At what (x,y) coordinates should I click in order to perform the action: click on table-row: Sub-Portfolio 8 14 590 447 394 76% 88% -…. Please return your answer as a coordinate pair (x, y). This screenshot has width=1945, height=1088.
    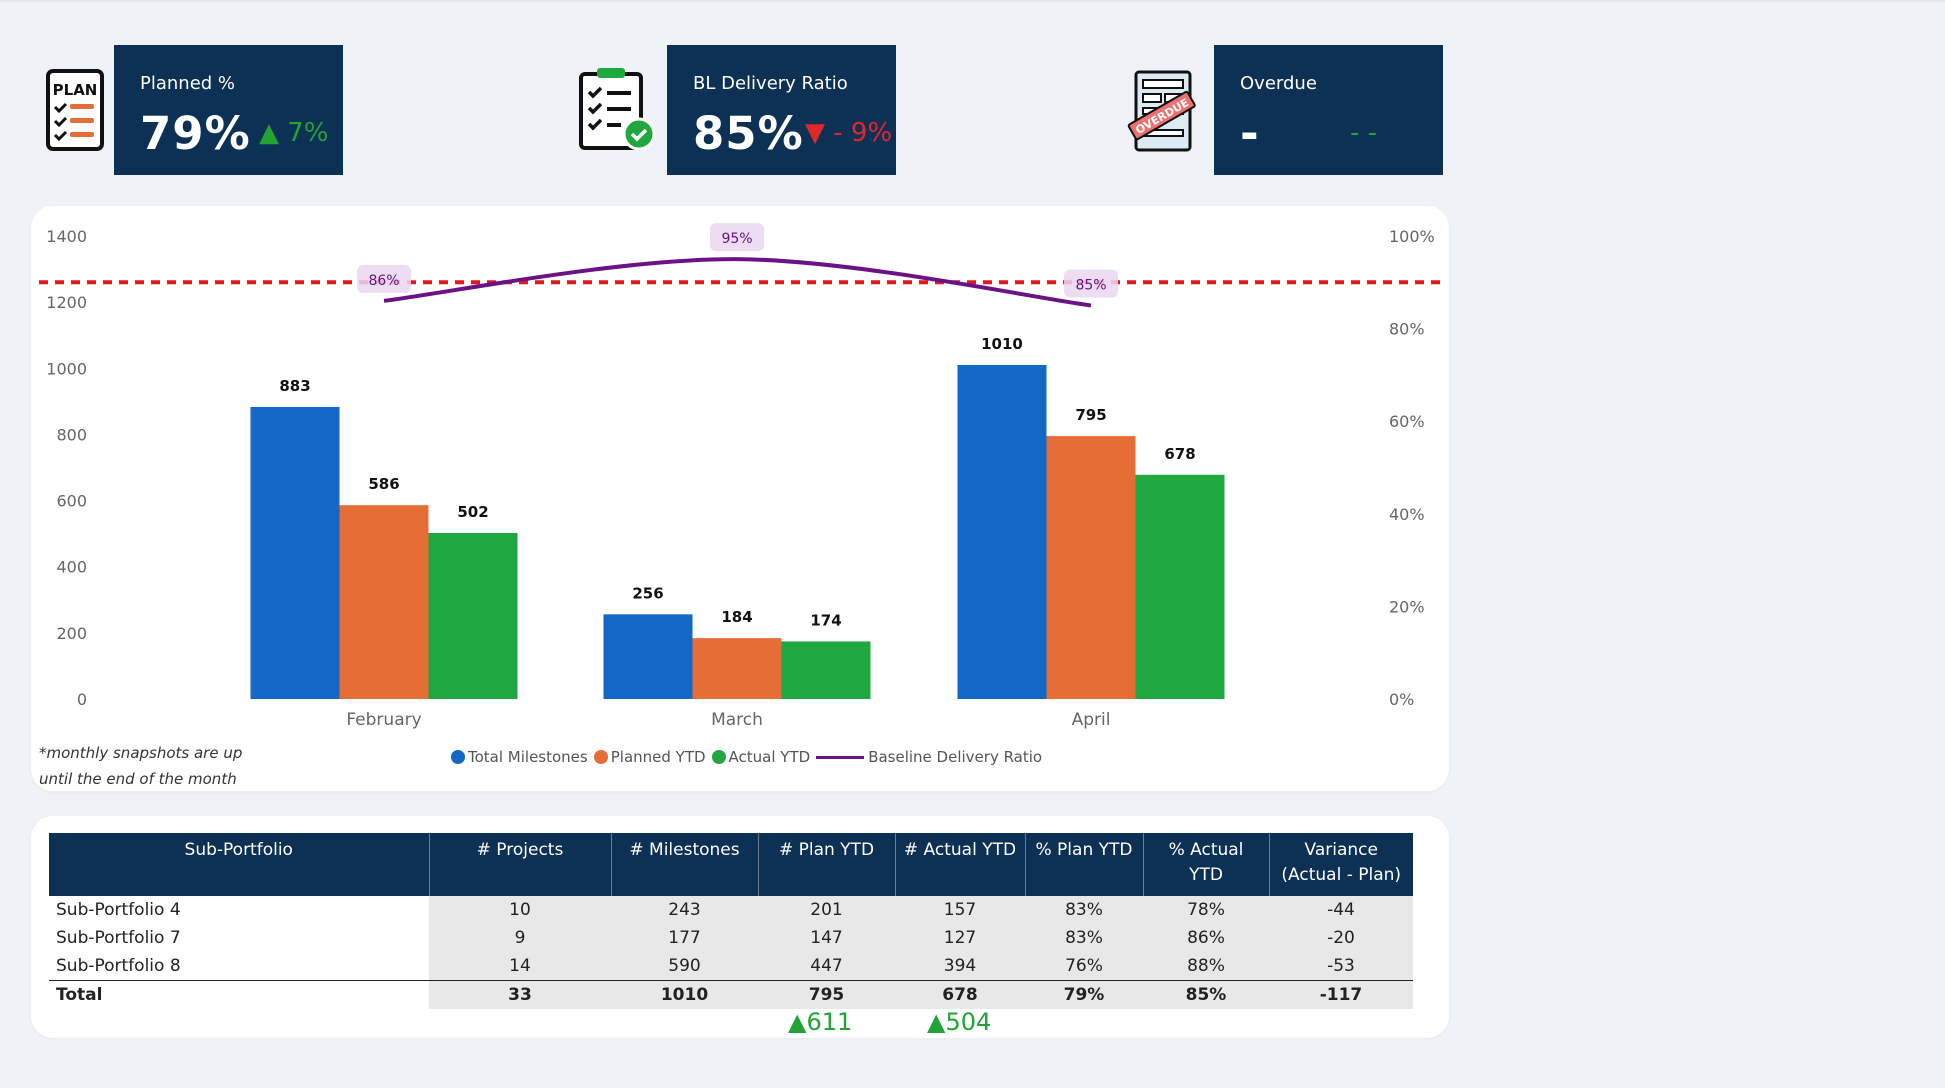
    Looking at the image, I should click on (731, 966).